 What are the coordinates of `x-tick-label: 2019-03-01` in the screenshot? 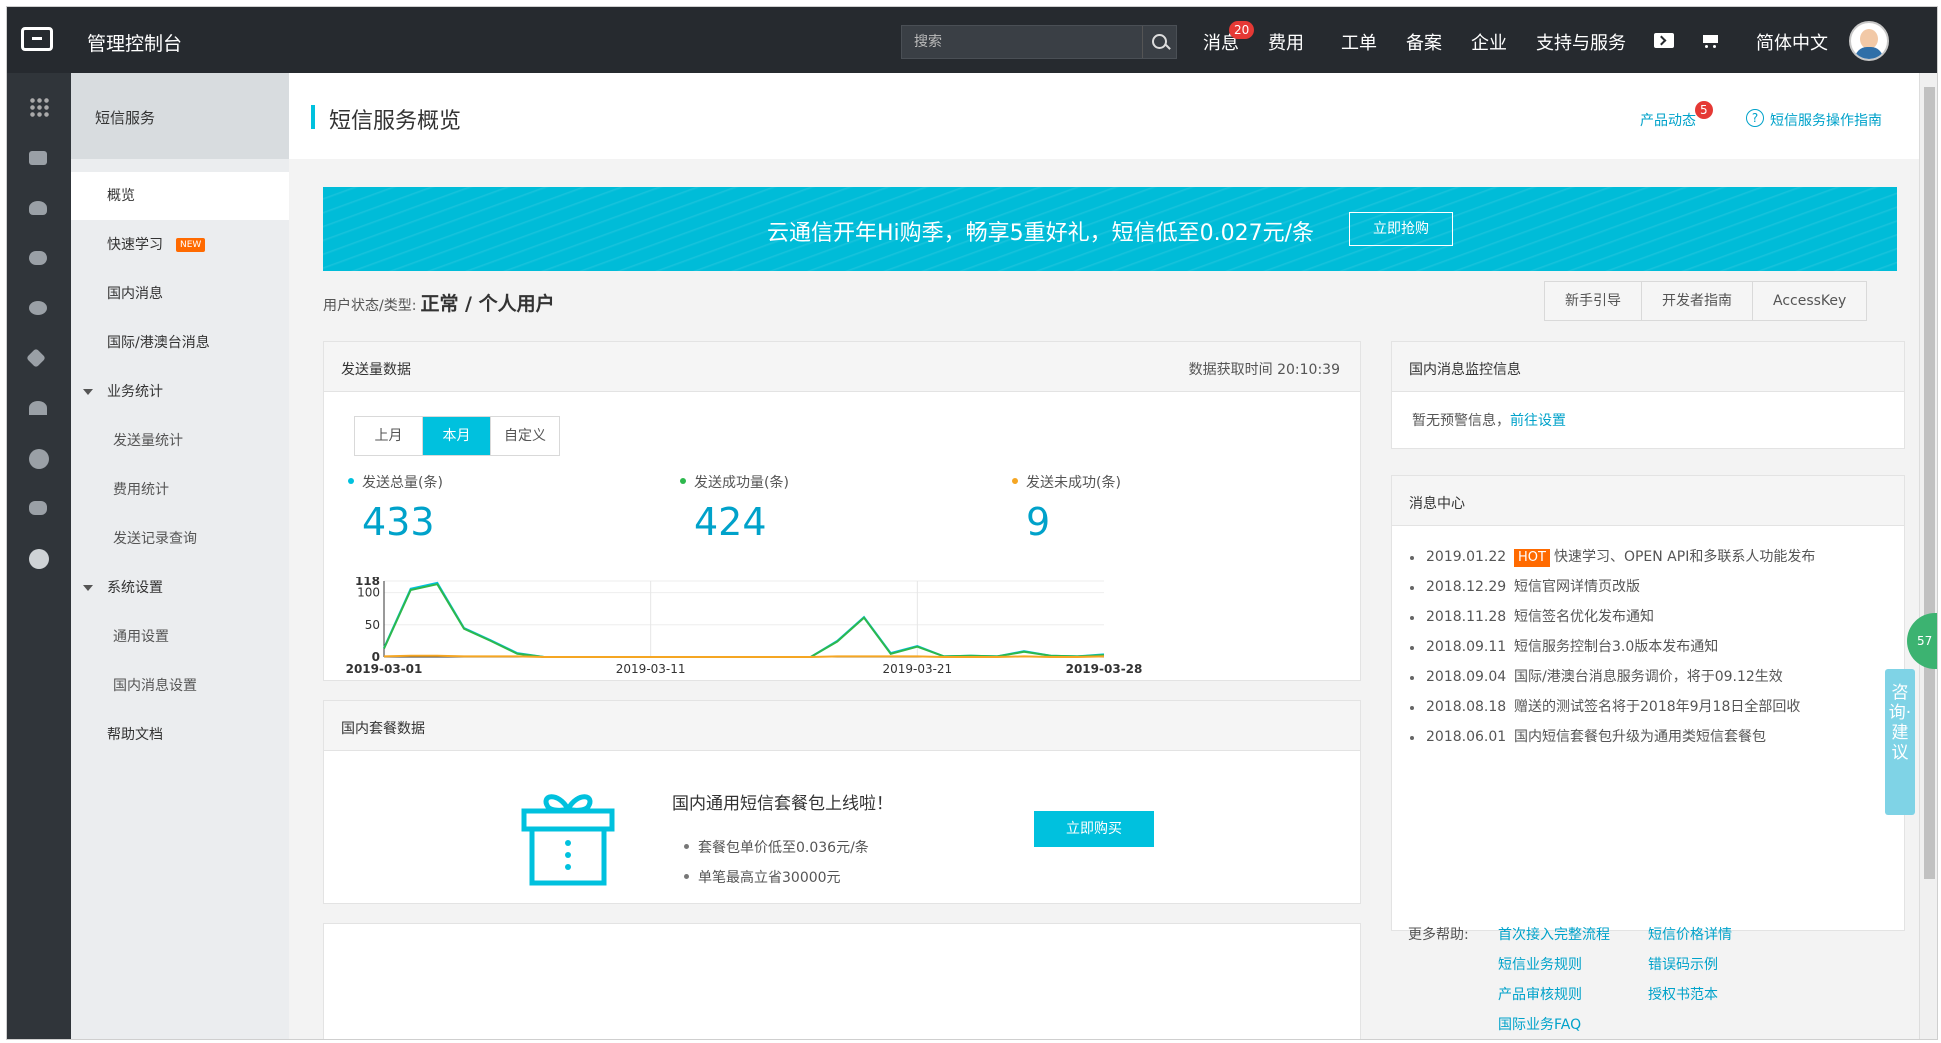 It's located at (384, 668).